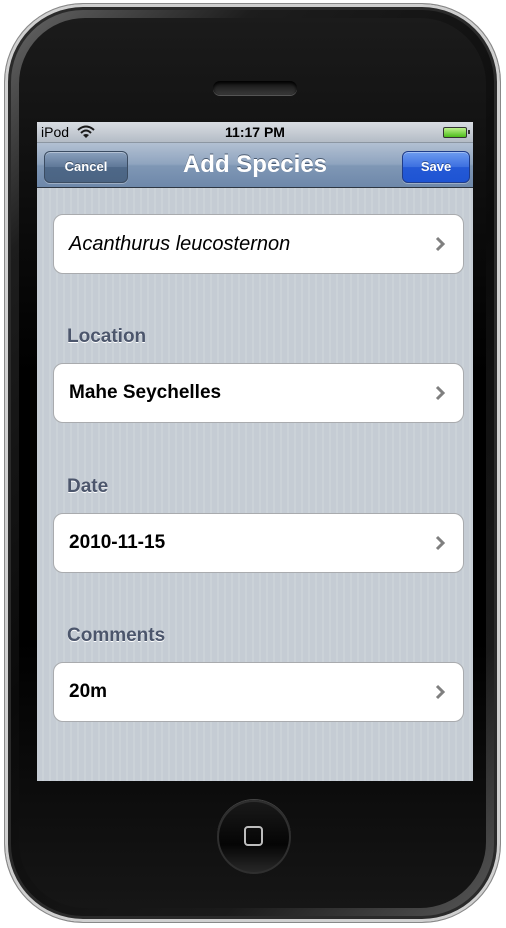  Describe the element at coordinates (180, 244) in the screenshot. I see `species-value: Acanthurus leucosternon` at that location.